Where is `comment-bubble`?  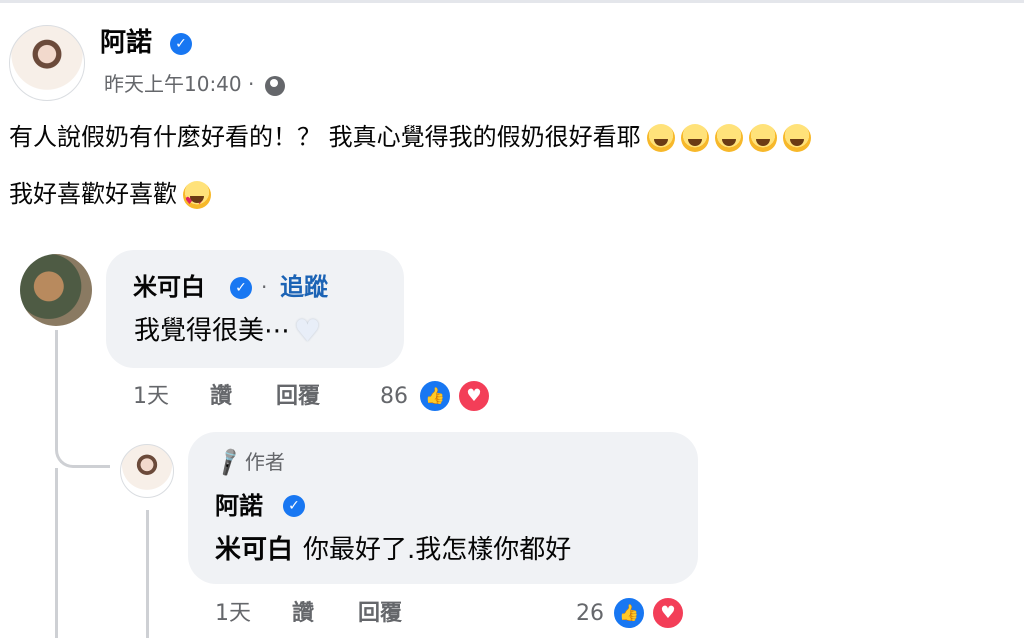
comment-bubble is located at coordinates (255, 309).